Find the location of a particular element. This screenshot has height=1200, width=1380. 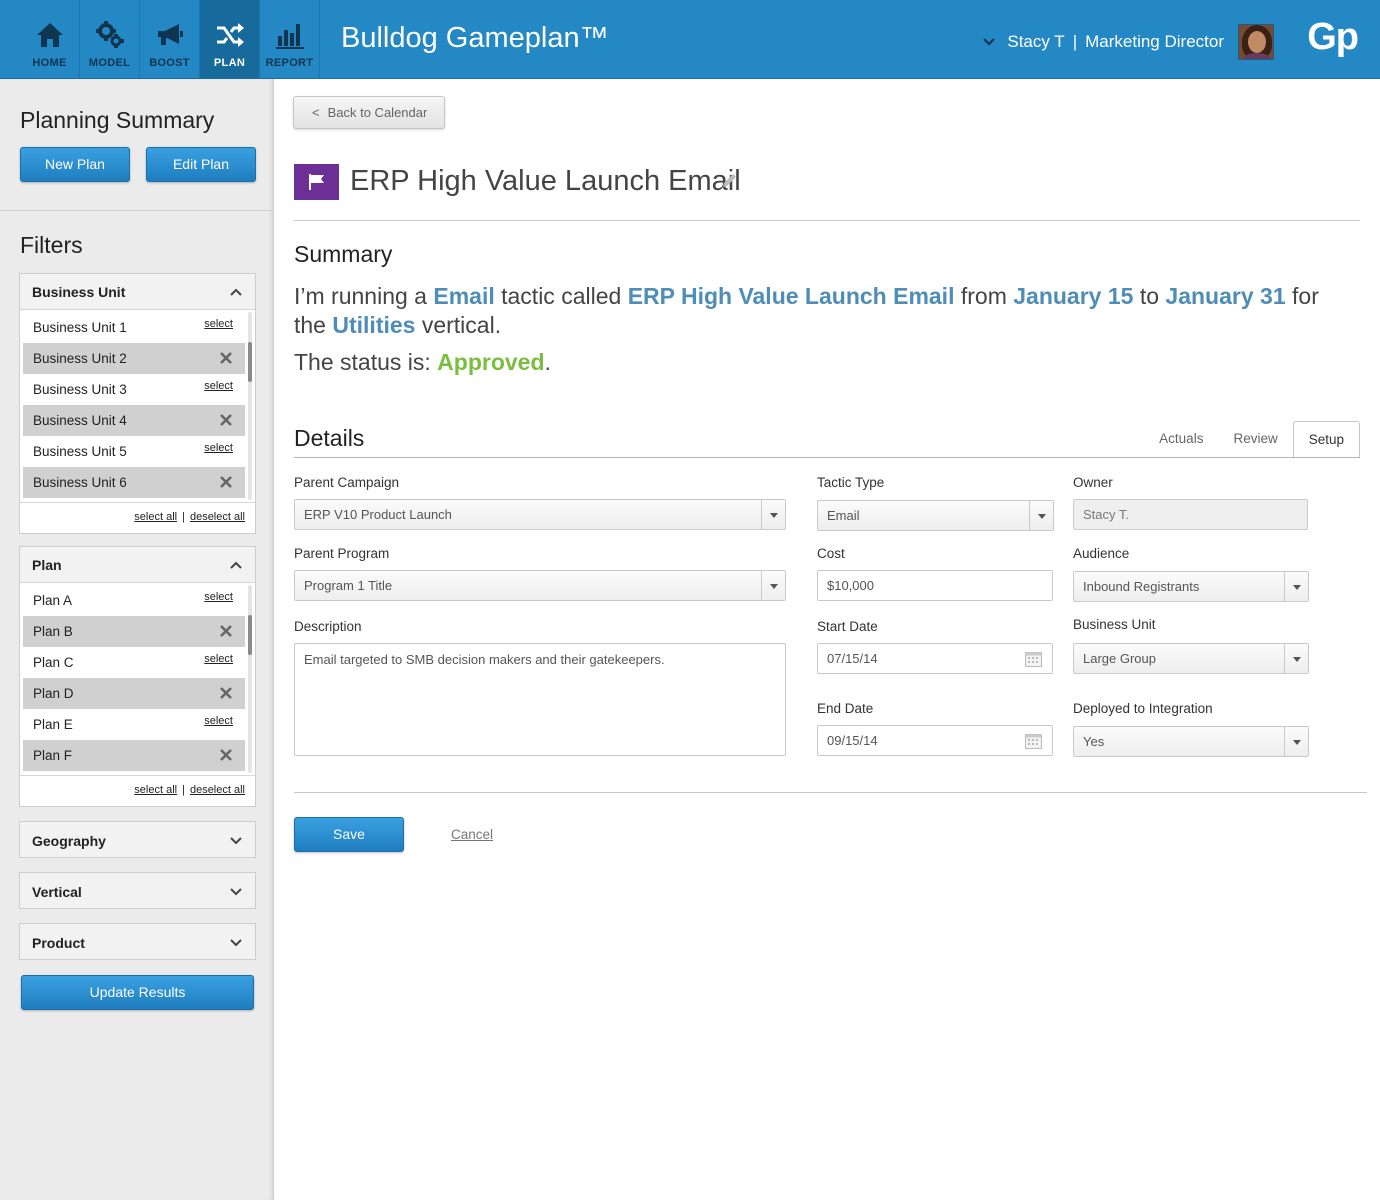

list-item: Plan F is located at coordinates (134, 755).